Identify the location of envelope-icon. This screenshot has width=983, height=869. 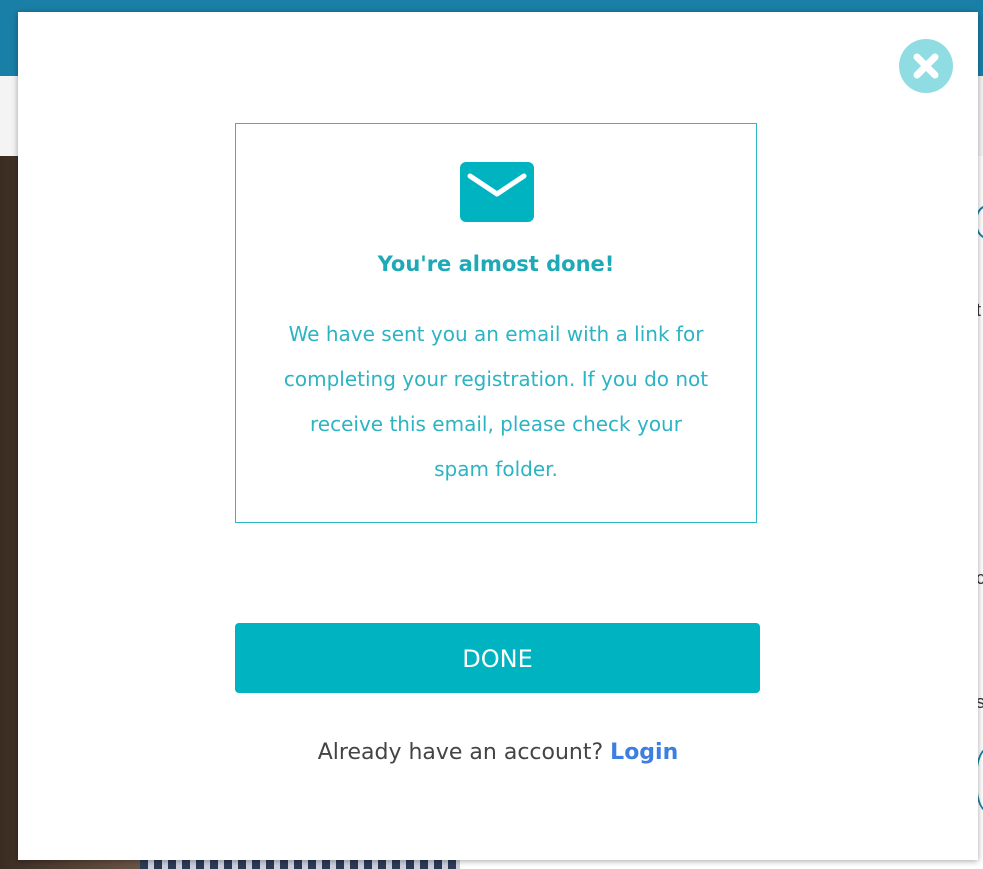
(497, 192).